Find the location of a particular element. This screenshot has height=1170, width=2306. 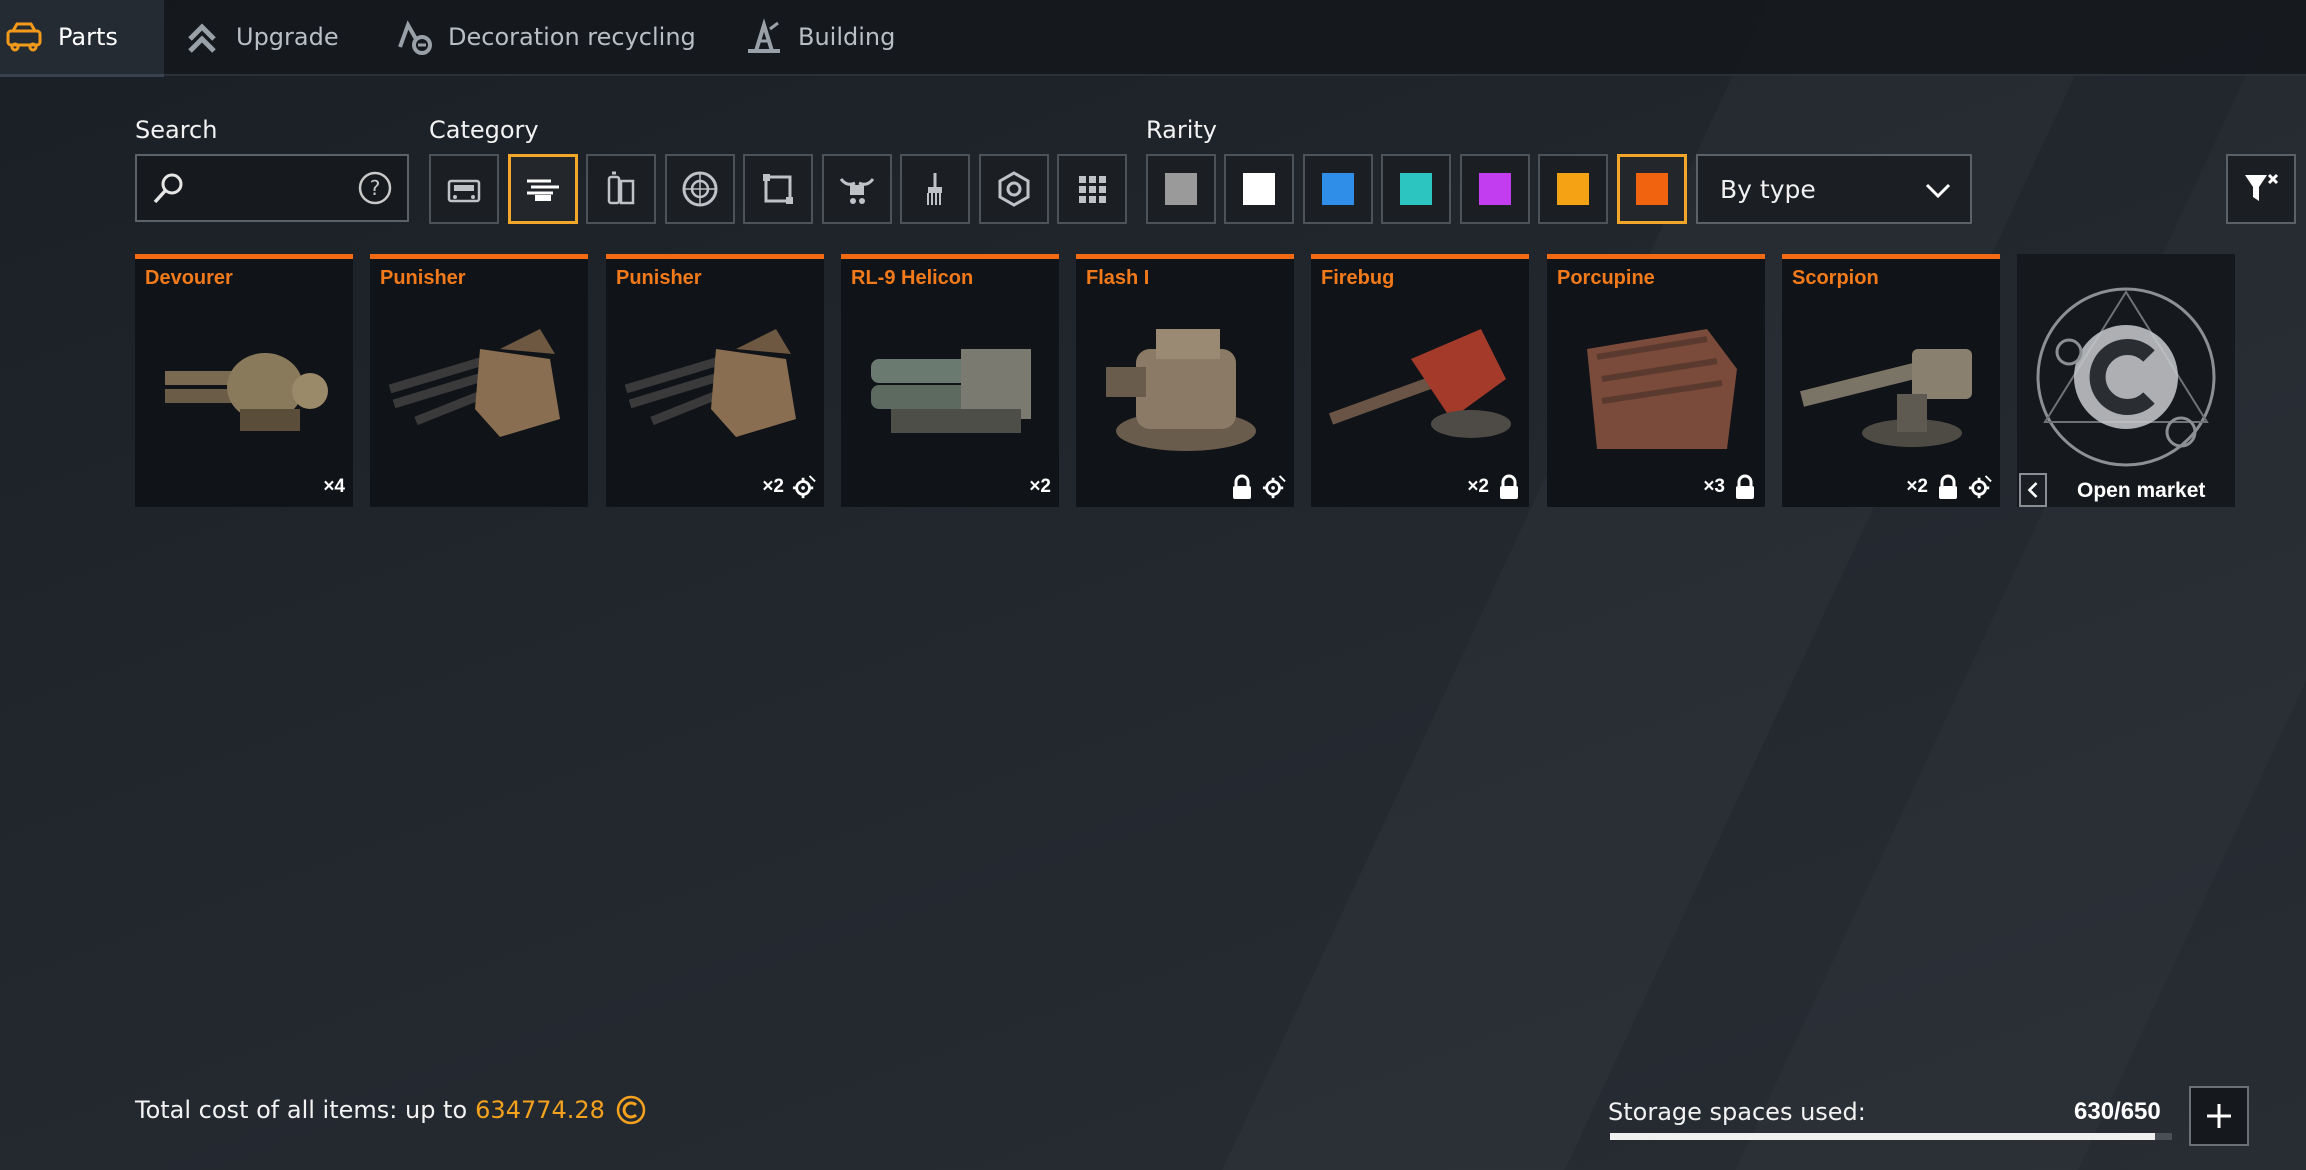

item-card: Porcupine ×3 is located at coordinates (1656, 380).